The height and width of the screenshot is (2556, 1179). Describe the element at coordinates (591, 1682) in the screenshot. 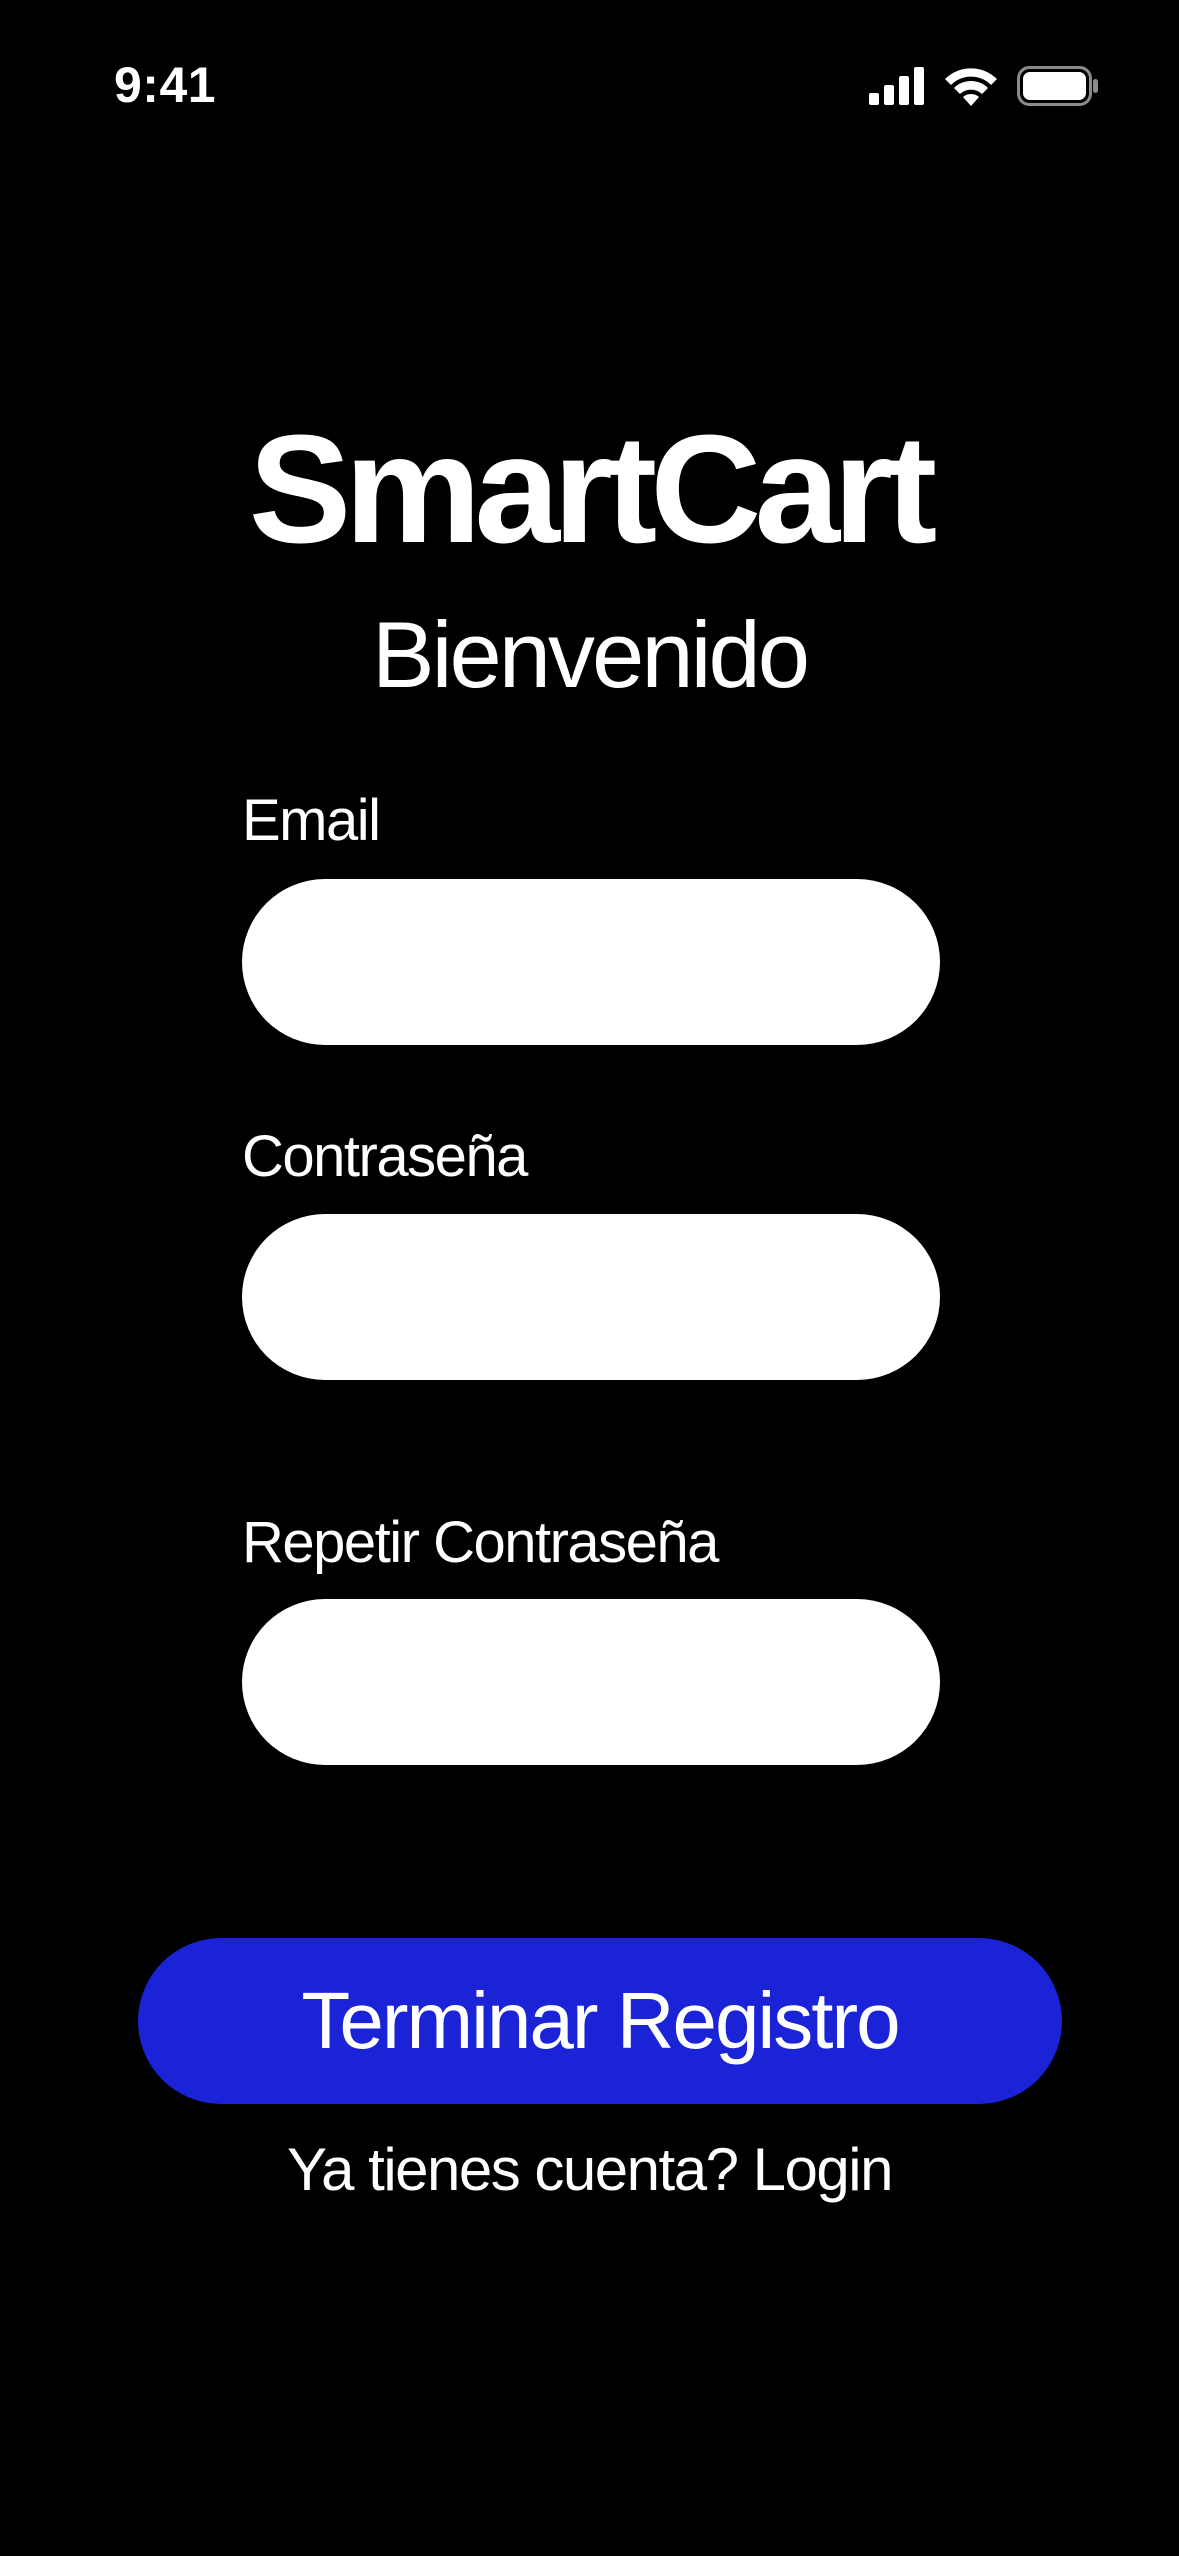

I see `repeat-password-field` at that location.